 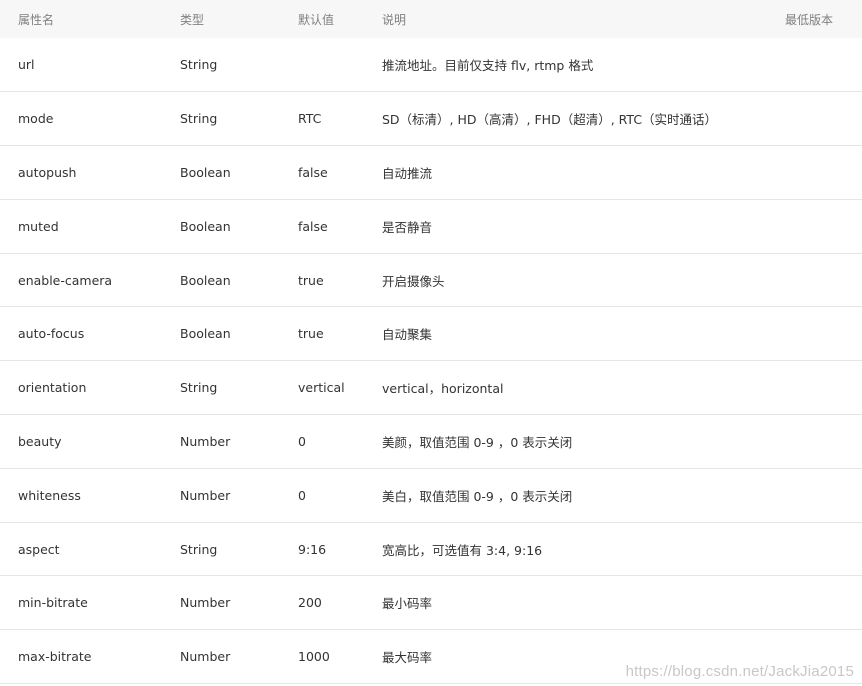 I want to click on table-row: url String 推流地址。目前仅支持 flv, rtmp 格式, so click(x=431, y=65).